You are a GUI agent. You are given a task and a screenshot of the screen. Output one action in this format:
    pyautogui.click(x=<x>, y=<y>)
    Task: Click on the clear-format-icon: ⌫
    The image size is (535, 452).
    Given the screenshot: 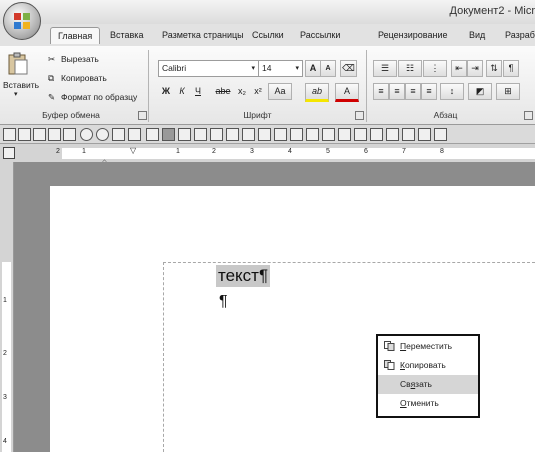 What is the action you would take?
    pyautogui.click(x=348, y=68)
    